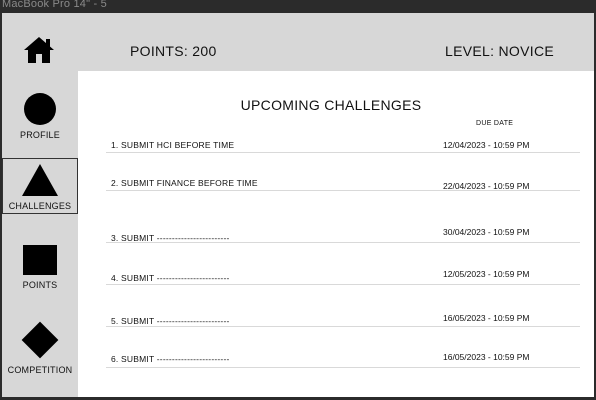 The height and width of the screenshot is (400, 596). Describe the element at coordinates (173, 145) in the screenshot. I see `challenge-task: 1. SUBMIT HCI BEFORE TIME` at that location.